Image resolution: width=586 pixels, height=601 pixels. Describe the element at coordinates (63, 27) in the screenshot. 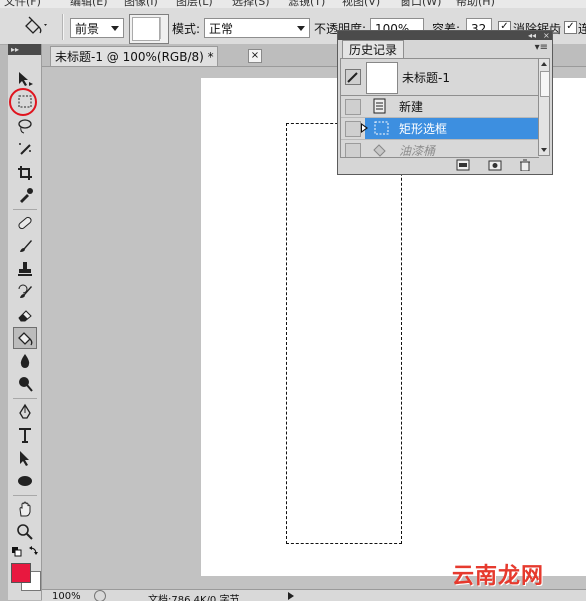

I see `separator` at that location.